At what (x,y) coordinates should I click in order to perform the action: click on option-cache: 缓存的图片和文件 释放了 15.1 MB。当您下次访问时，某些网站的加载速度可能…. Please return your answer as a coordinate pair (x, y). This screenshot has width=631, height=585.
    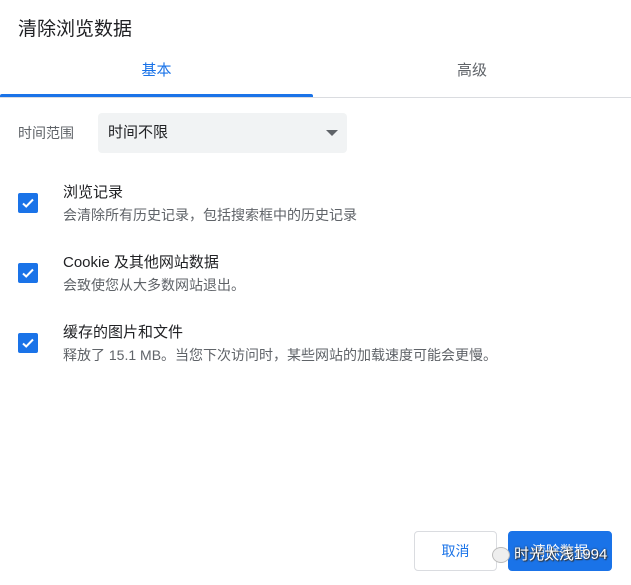
    Looking at the image, I should click on (315, 346).